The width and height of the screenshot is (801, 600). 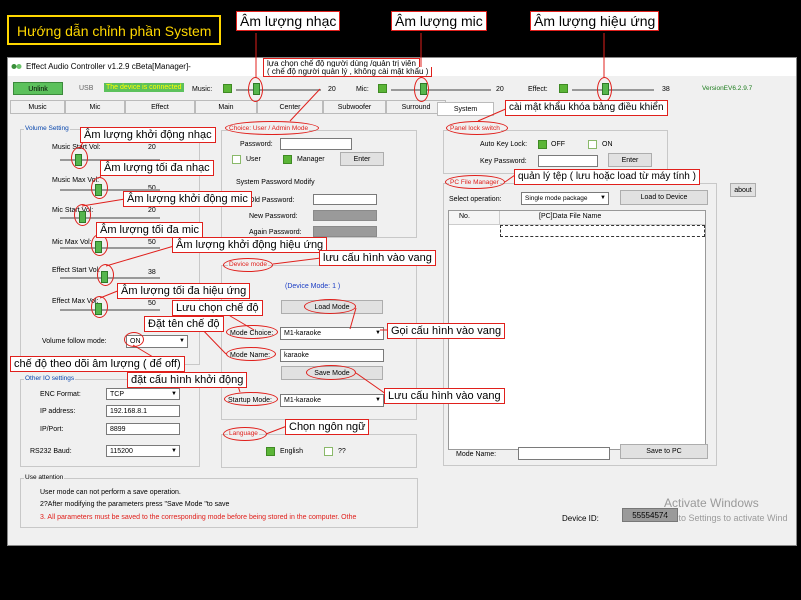 What do you see at coordinates (250, 245) in the screenshot?
I see `annotation-effect-start: Âm lượng khởi động hiệu ứng` at bounding box center [250, 245].